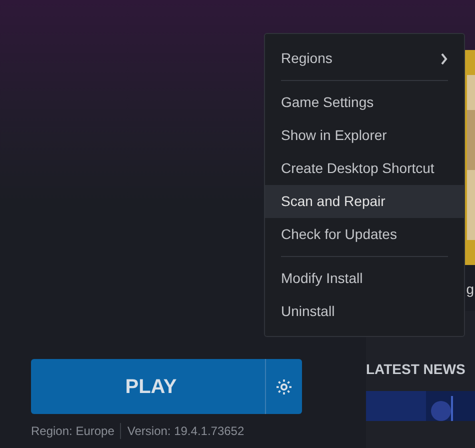 The width and height of the screenshot is (475, 448). What do you see at coordinates (364, 201) in the screenshot?
I see `menu-item: Scan and Repair` at bounding box center [364, 201].